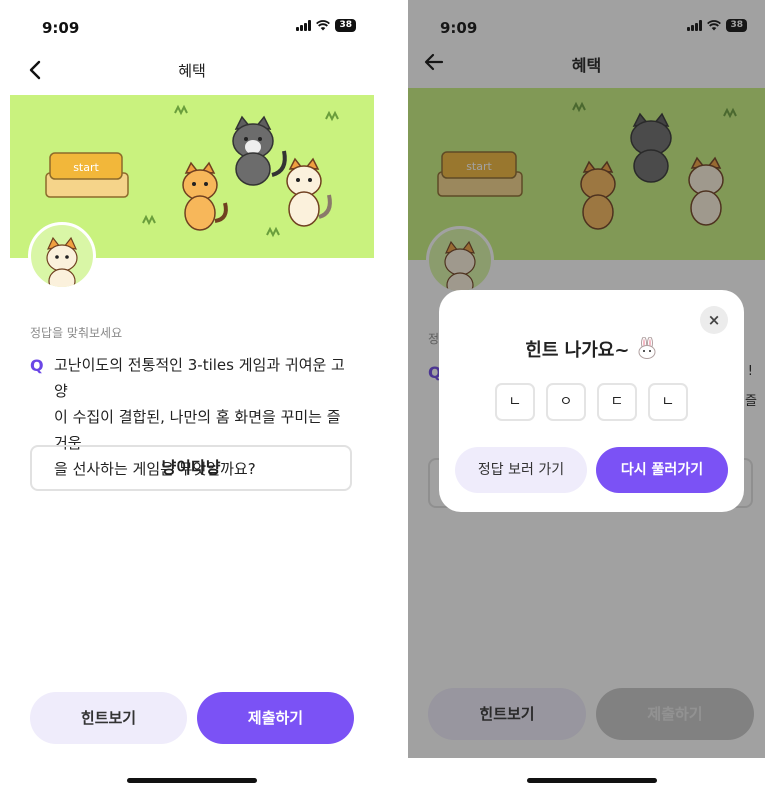 Image resolution: width=765 pixels, height=789 pixels. Describe the element at coordinates (192, 24) in the screenshot. I see `status-bar: 9:09 38` at that location.